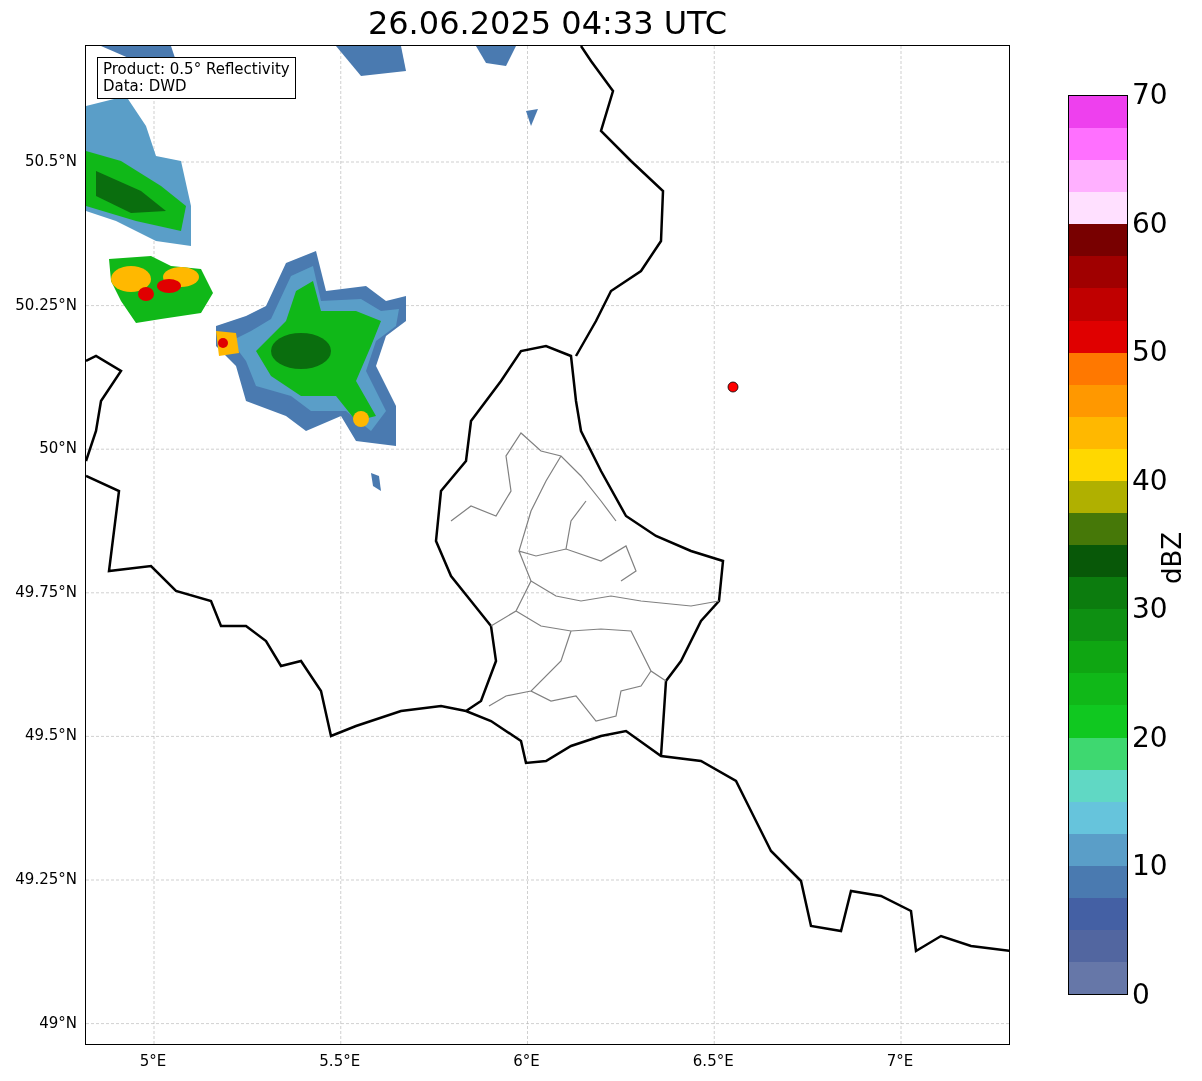 This screenshot has width=1202, height=1081. I want to click on longitude-label: 5.5°E, so click(340, 1061).